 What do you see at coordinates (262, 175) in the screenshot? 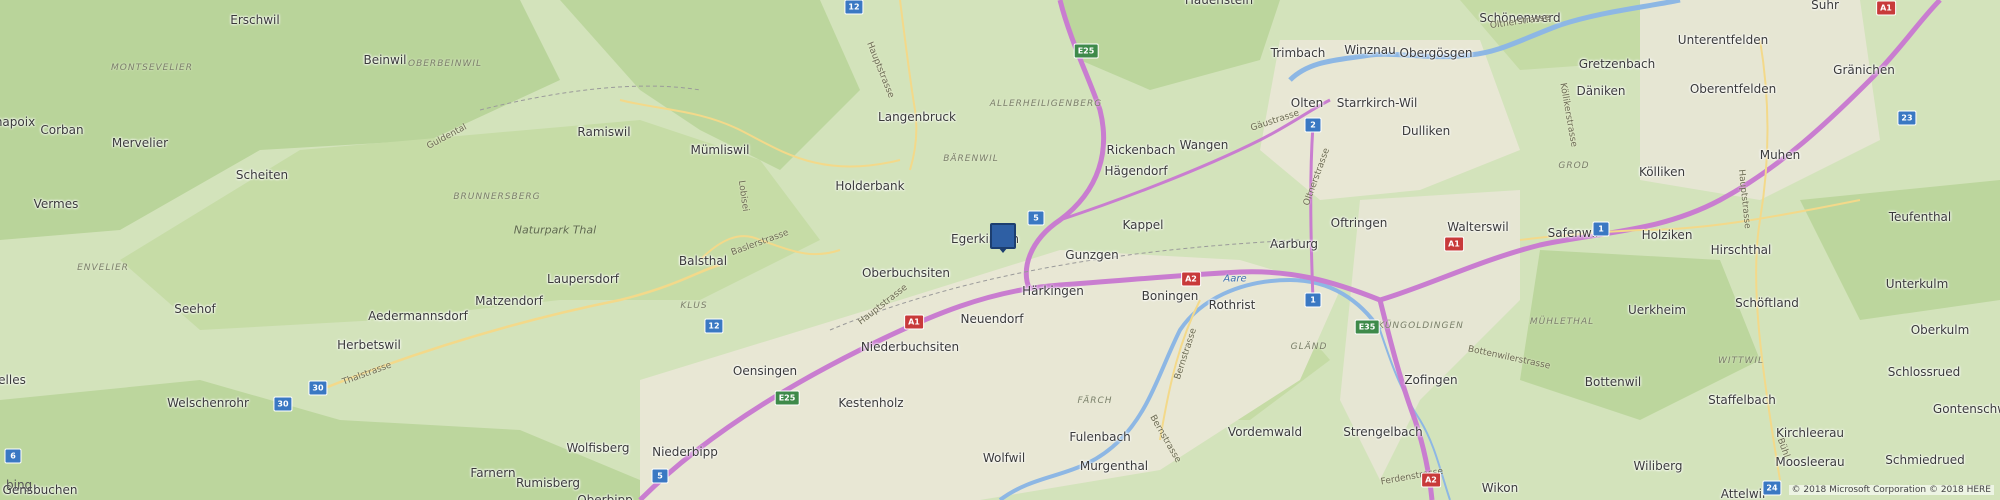
I see `place-label: Scheiten` at bounding box center [262, 175].